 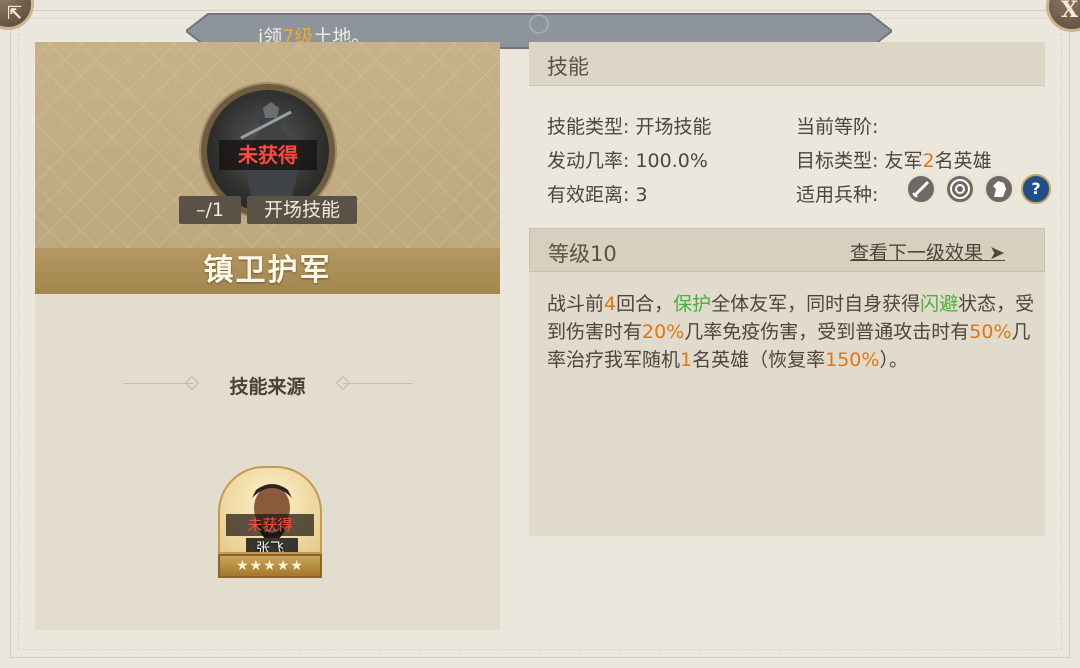 What do you see at coordinates (568, 67) in the screenshot?
I see `skill-info-title: 技能` at bounding box center [568, 67].